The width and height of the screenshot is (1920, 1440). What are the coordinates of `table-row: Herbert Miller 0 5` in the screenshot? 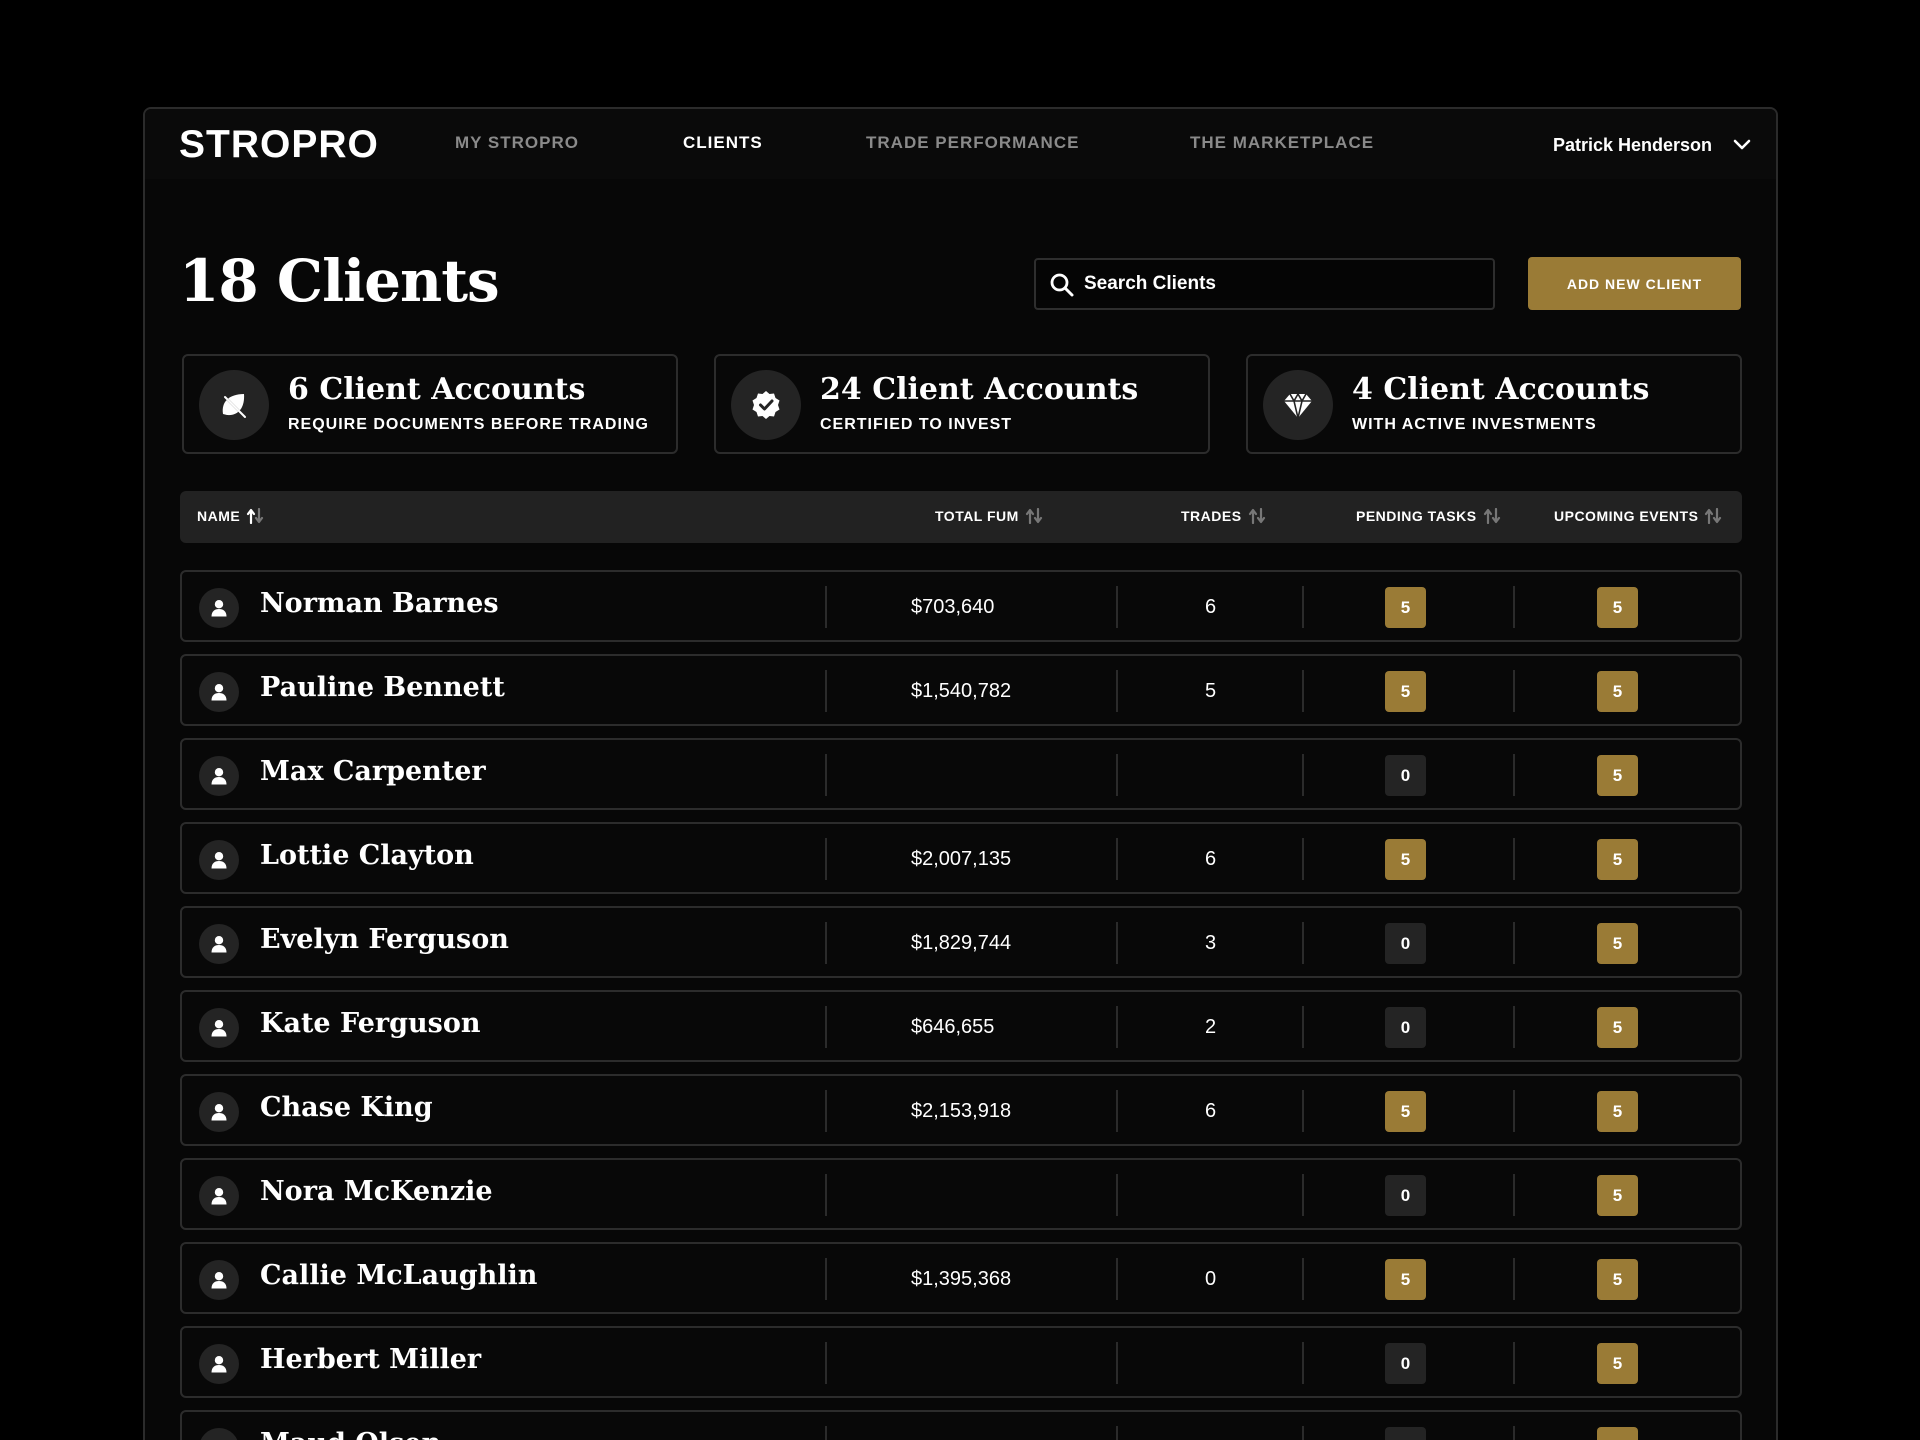 It's located at (961, 1362).